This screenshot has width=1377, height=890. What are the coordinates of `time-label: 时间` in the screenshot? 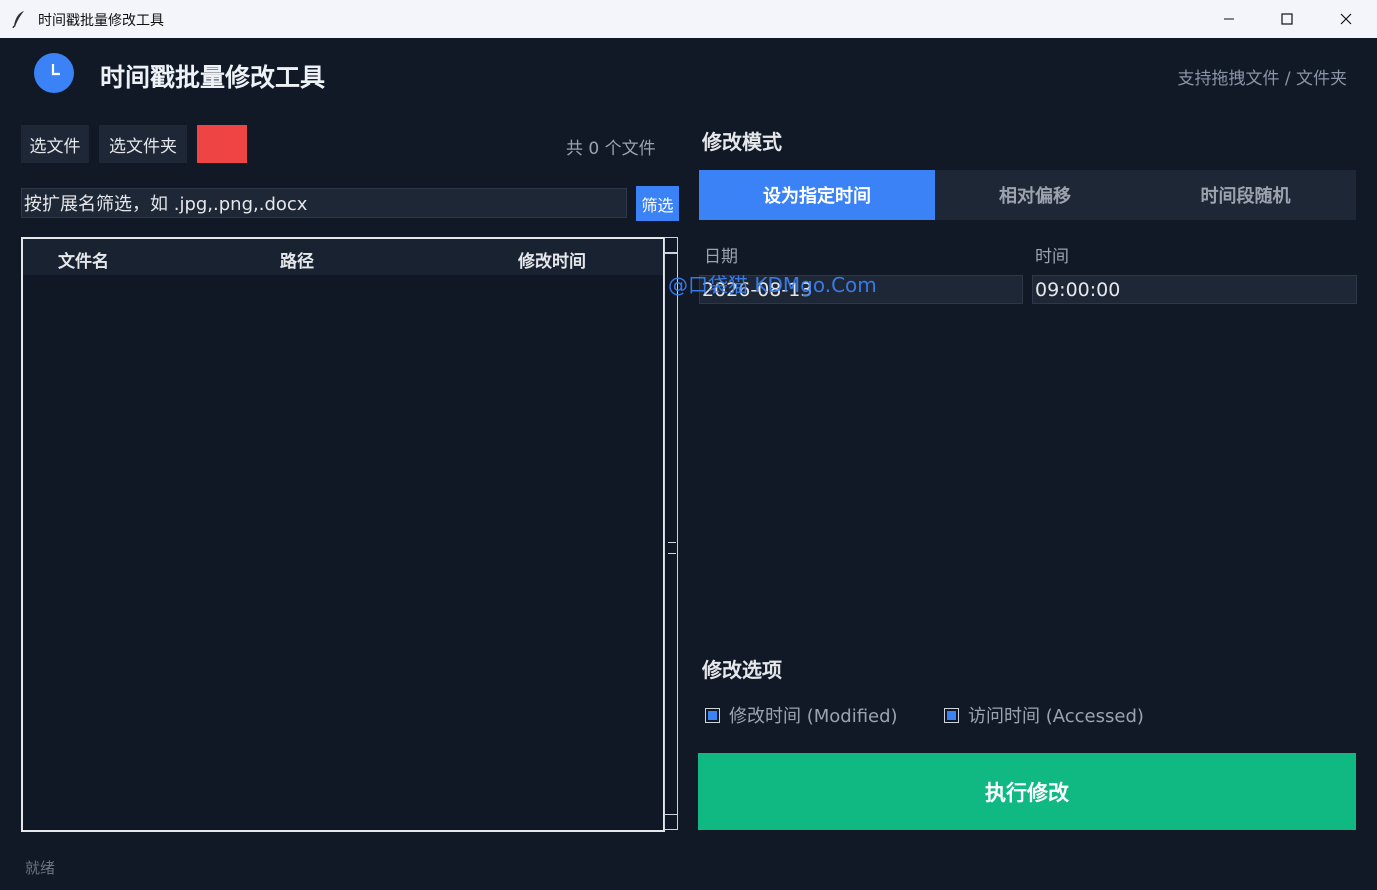 It's located at (1052, 257).